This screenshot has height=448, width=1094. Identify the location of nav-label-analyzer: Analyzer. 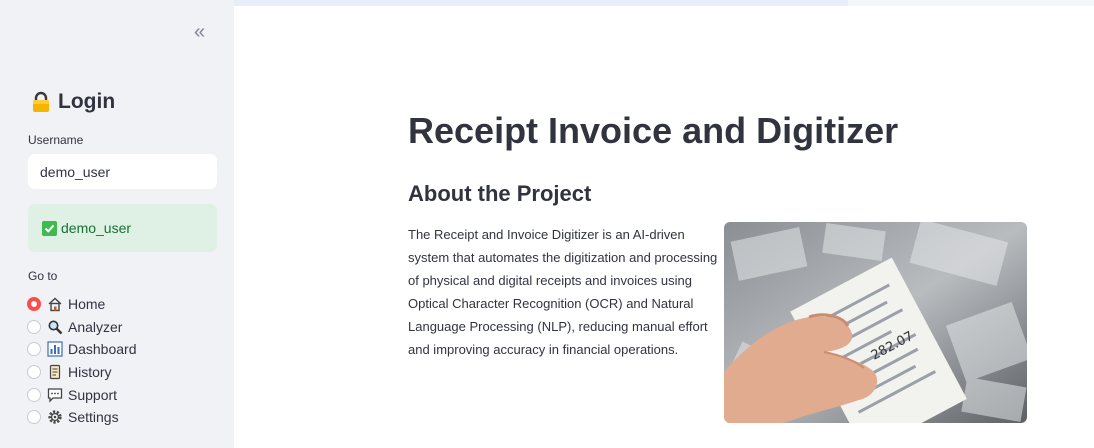
(95, 326).